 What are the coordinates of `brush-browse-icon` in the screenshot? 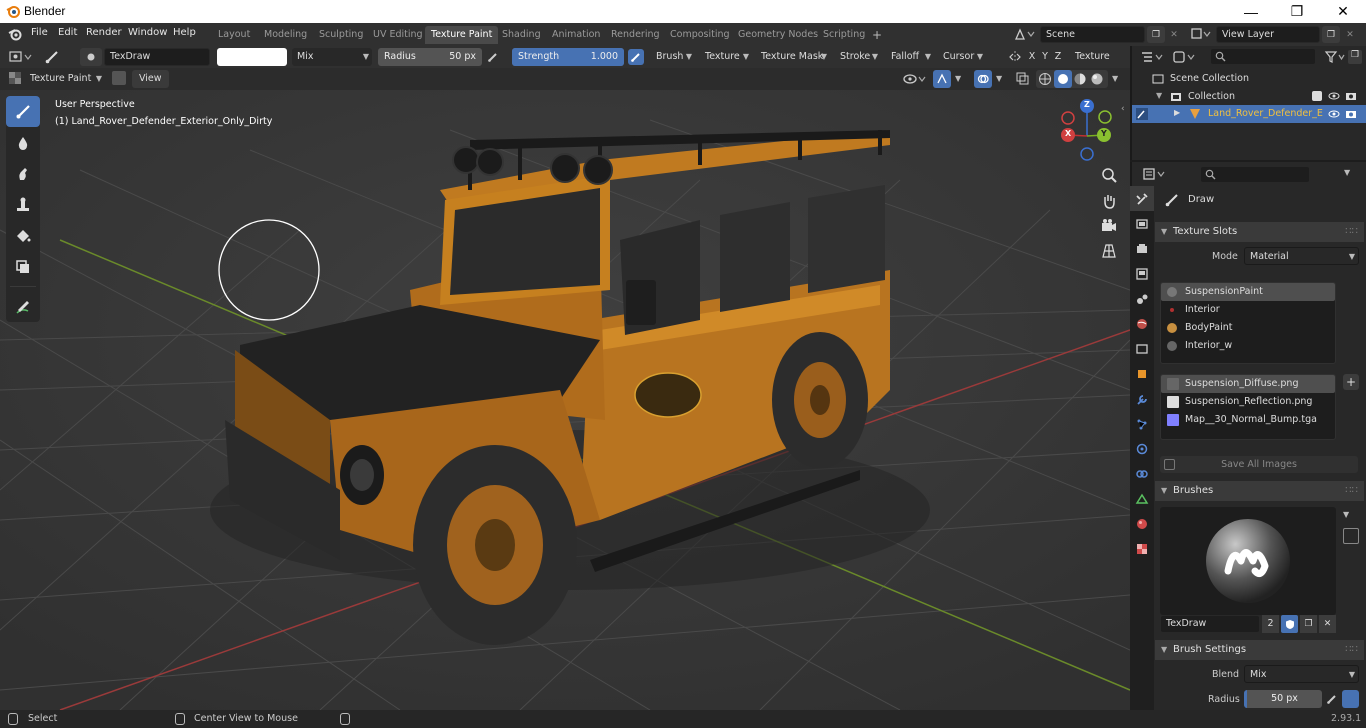 It's located at (91, 57).